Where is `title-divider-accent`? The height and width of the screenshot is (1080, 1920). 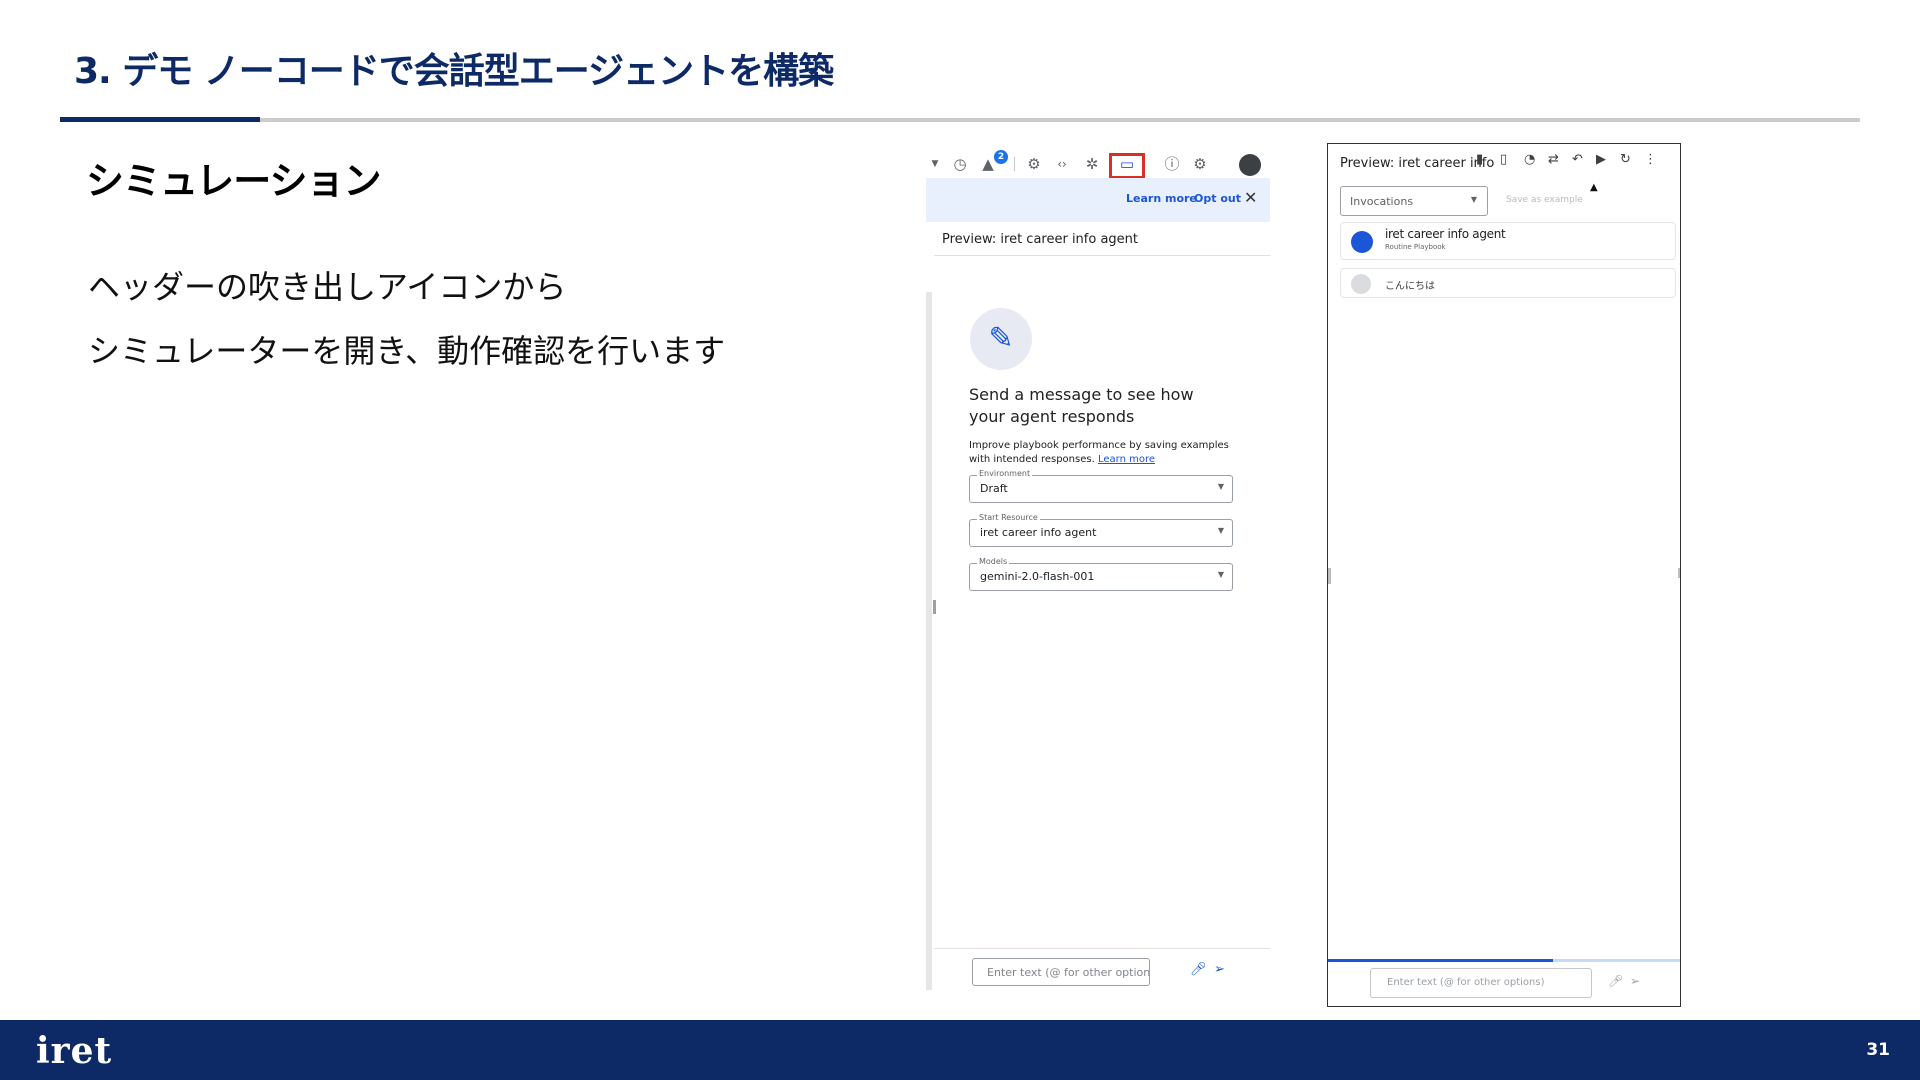
title-divider-accent is located at coordinates (160, 119).